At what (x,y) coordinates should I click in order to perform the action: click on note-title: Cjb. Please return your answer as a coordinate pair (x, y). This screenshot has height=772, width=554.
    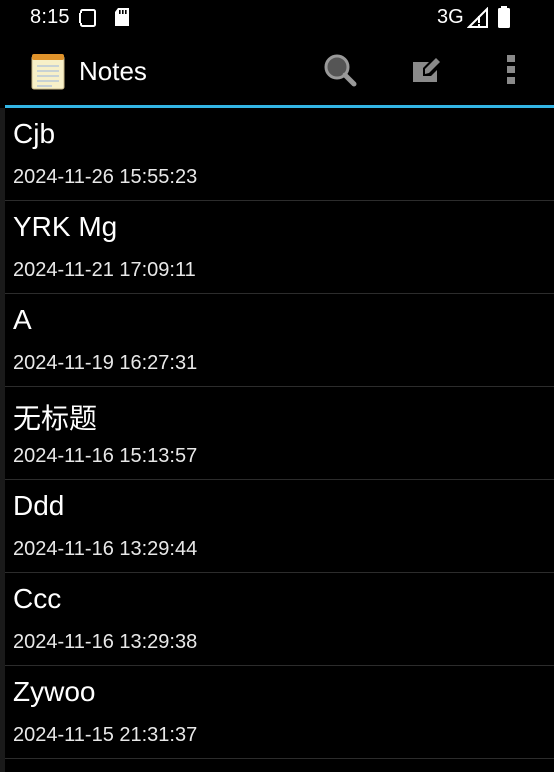
    Looking at the image, I should click on (34, 133).